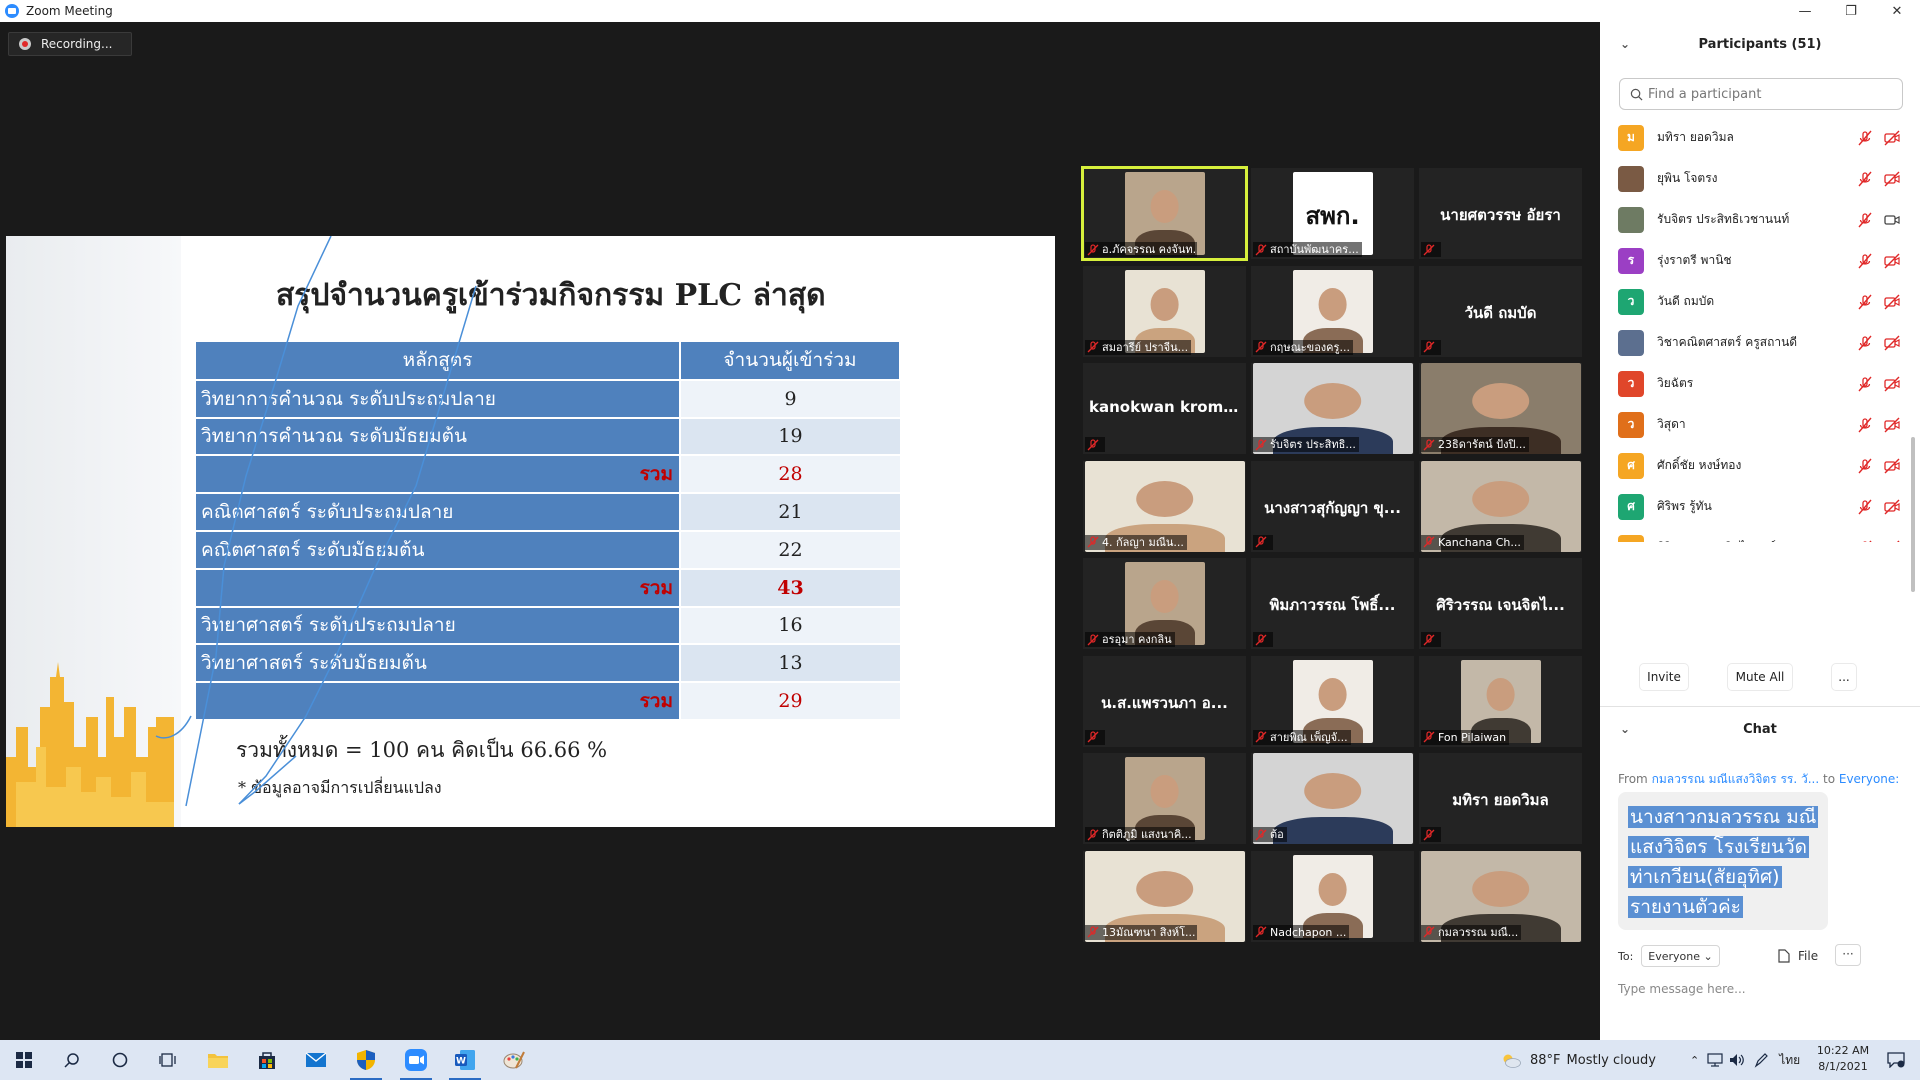 The height and width of the screenshot is (1080, 1920). What do you see at coordinates (1896, 1060) in the screenshot?
I see `notifications-button` at bounding box center [1896, 1060].